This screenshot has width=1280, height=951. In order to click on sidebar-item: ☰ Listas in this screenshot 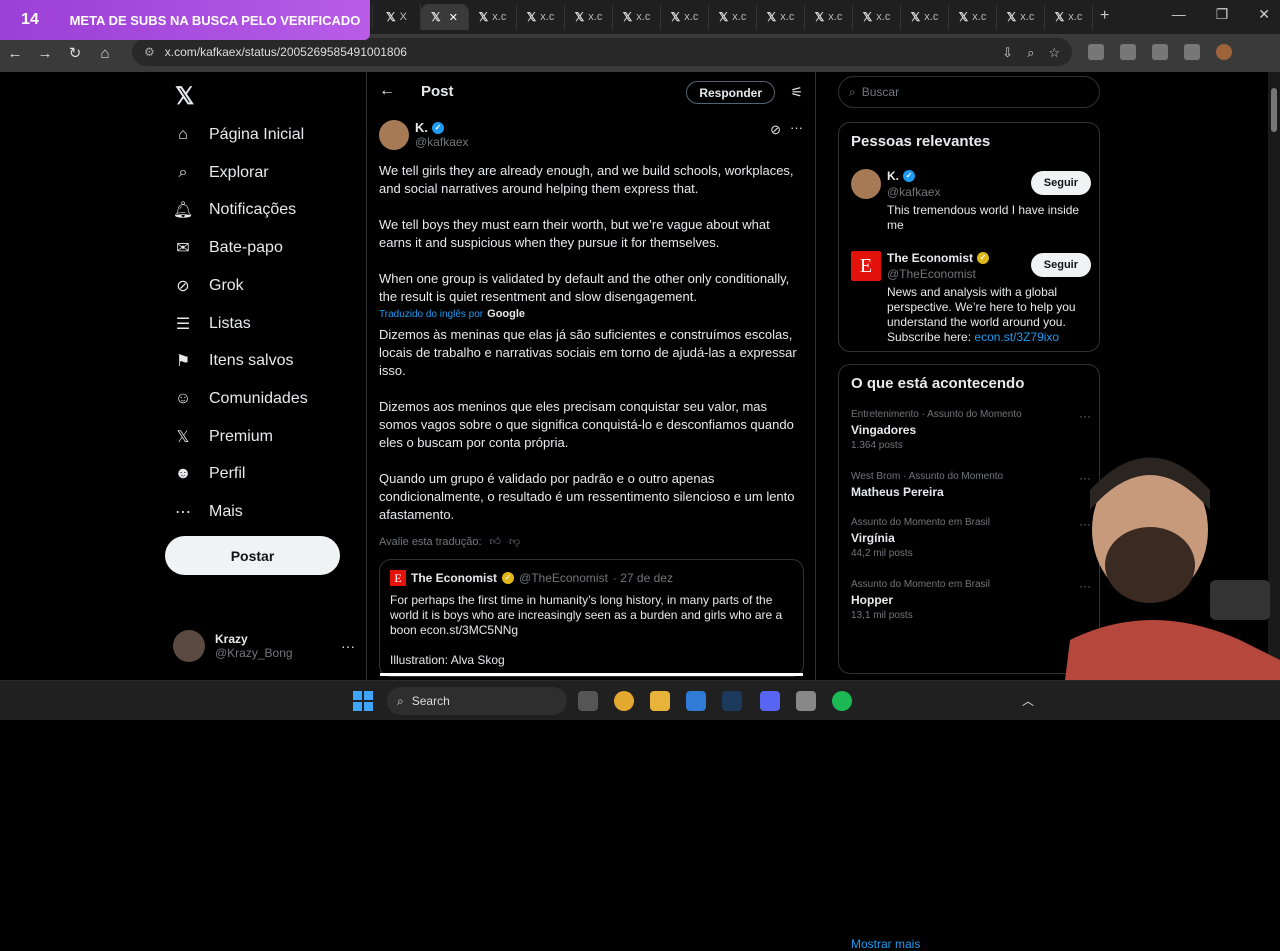, I will do `click(212, 324)`.